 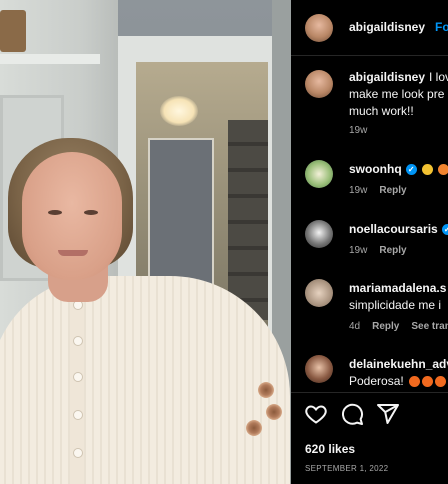 I want to click on caption-time: 19w, so click(x=358, y=130).